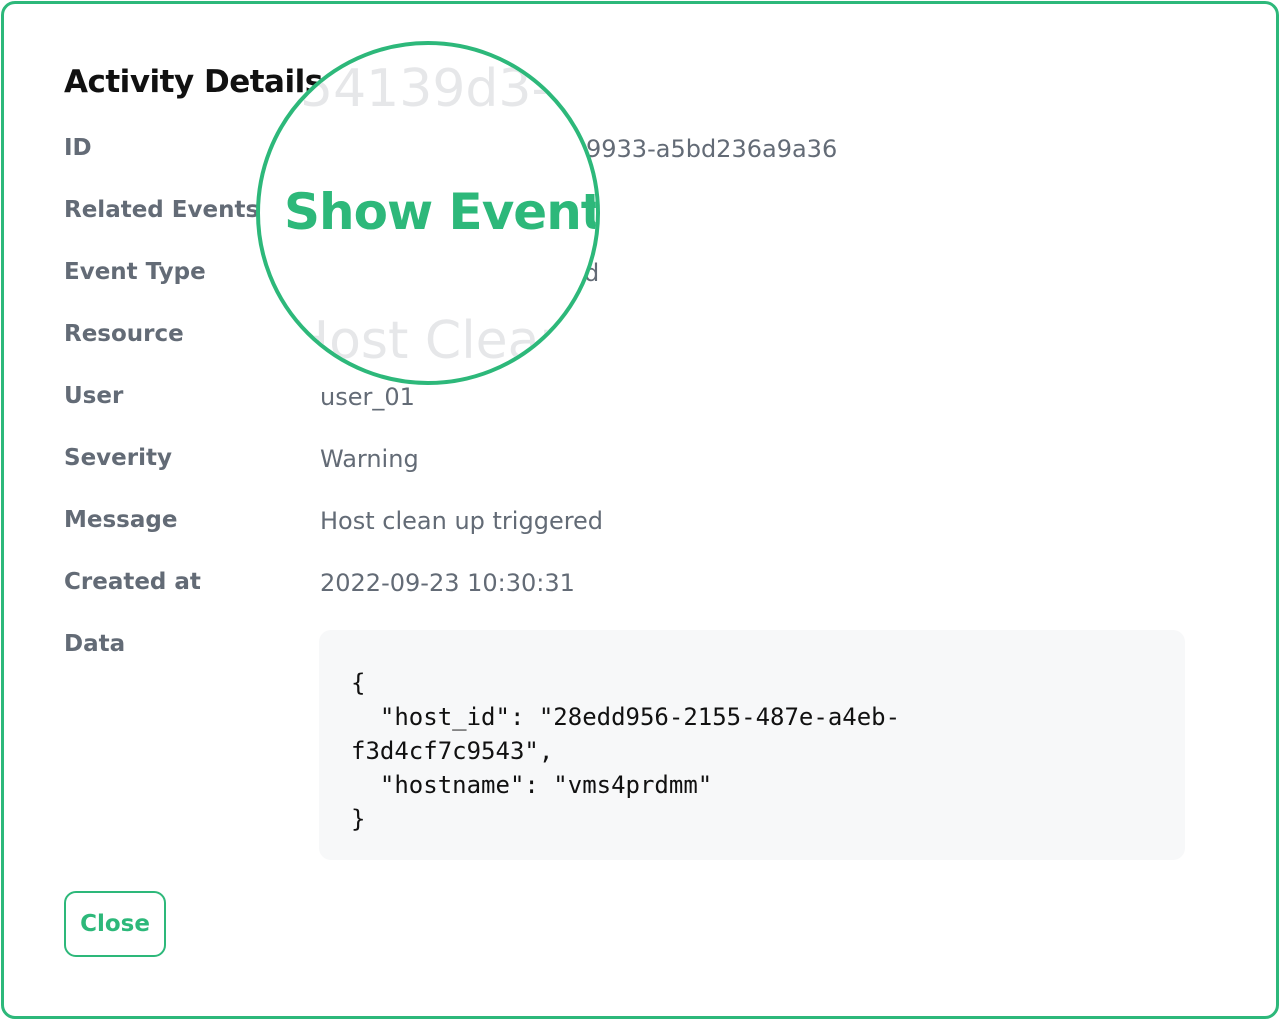  Describe the element at coordinates (369, 459) in the screenshot. I see `severity-value: Warning` at that location.